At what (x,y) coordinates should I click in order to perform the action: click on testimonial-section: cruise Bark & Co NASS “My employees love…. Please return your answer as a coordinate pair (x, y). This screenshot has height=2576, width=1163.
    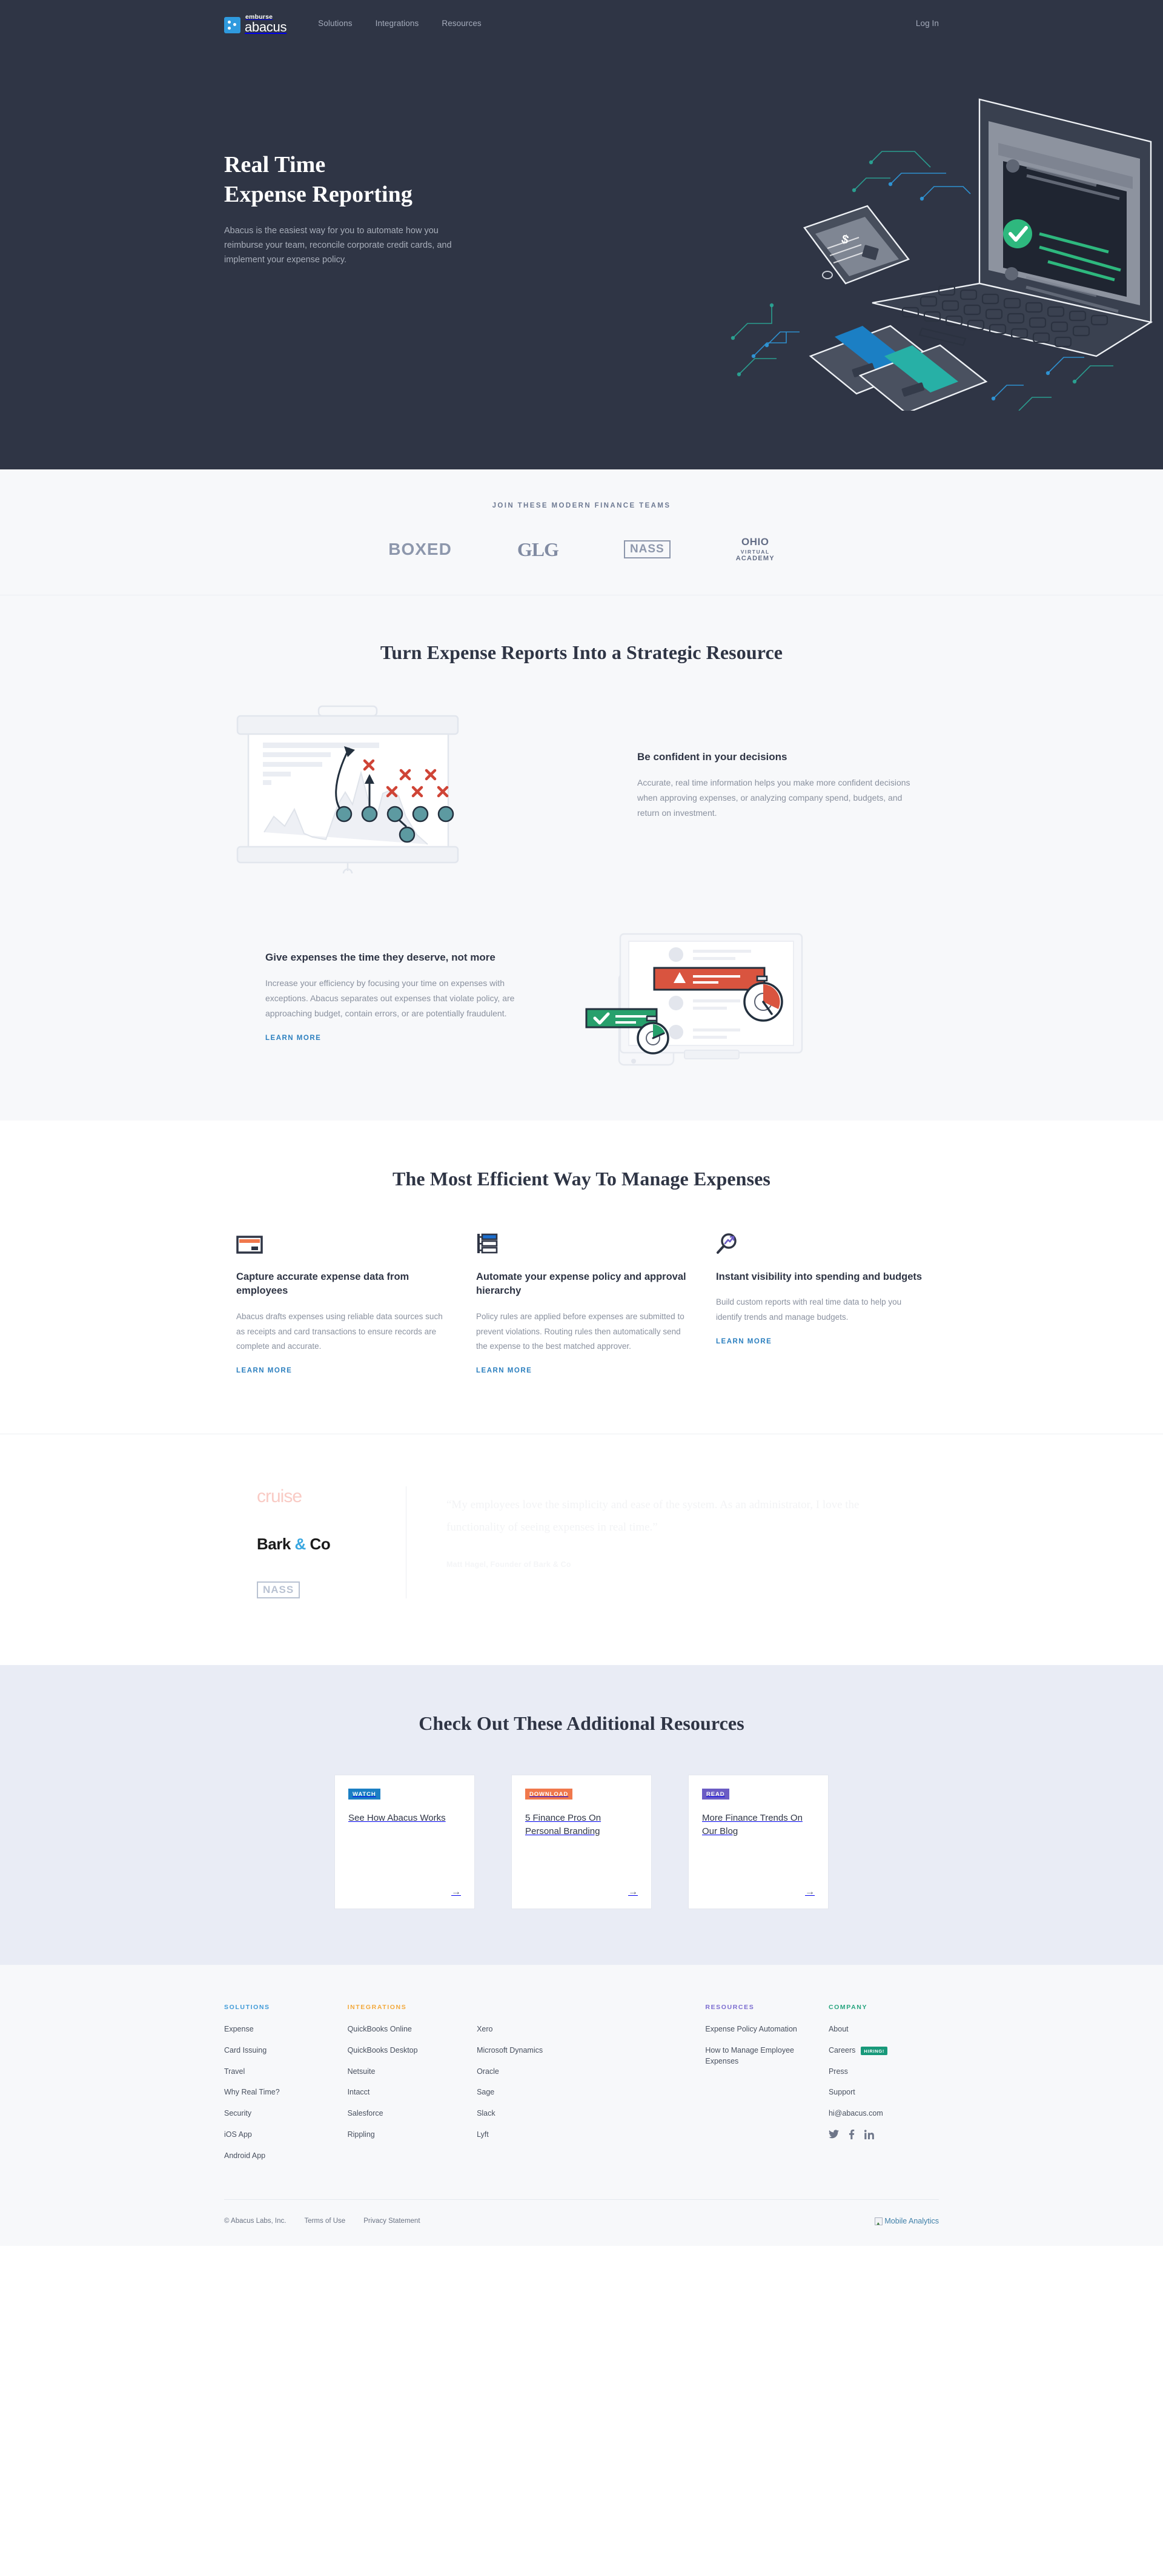
    Looking at the image, I should click on (581, 1550).